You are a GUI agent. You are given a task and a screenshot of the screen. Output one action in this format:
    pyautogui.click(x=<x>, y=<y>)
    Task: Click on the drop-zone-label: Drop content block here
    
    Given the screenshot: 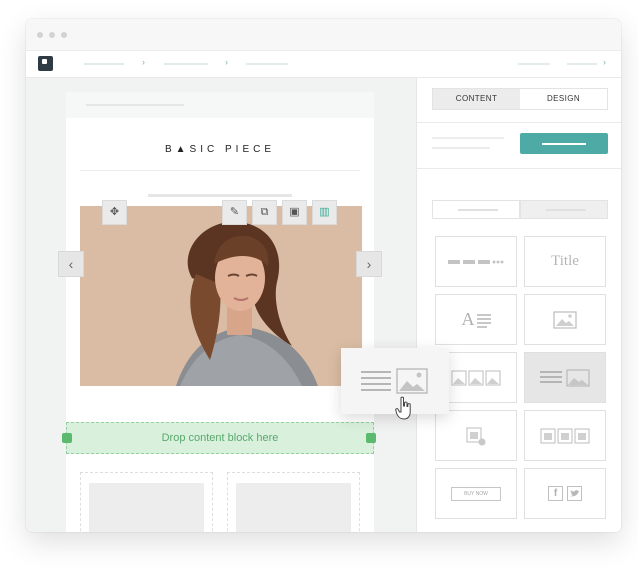 What is the action you would take?
    pyautogui.click(x=220, y=438)
    